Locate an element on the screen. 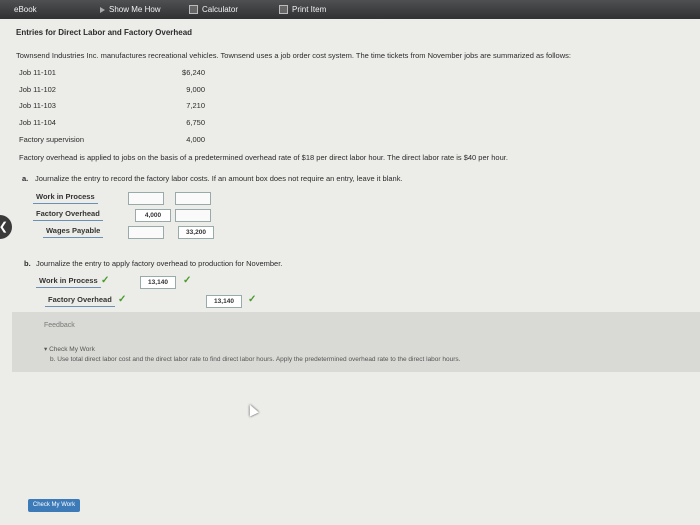  job-label: Job 11-102 is located at coordinates (37, 89).